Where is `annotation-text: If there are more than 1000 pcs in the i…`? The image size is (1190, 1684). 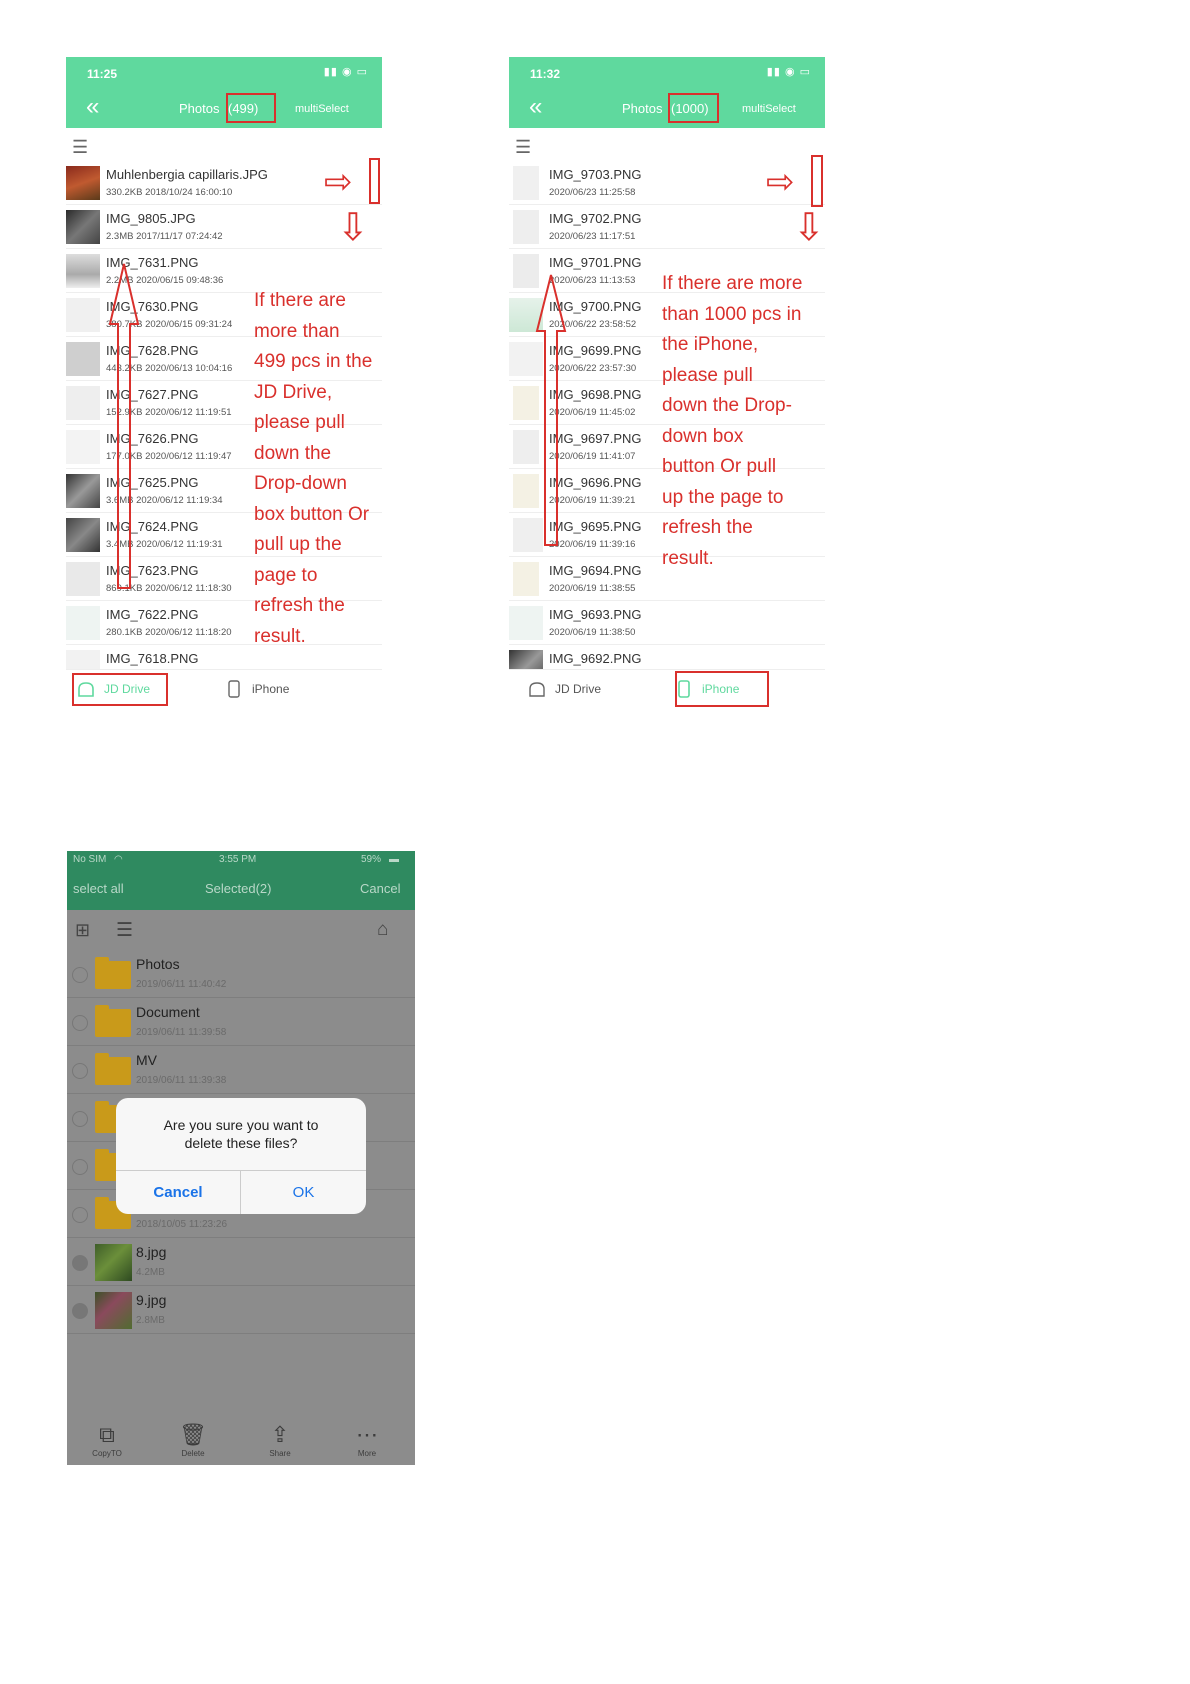
annotation-text: If there are more than 1000 pcs in the i… is located at coordinates (732, 421).